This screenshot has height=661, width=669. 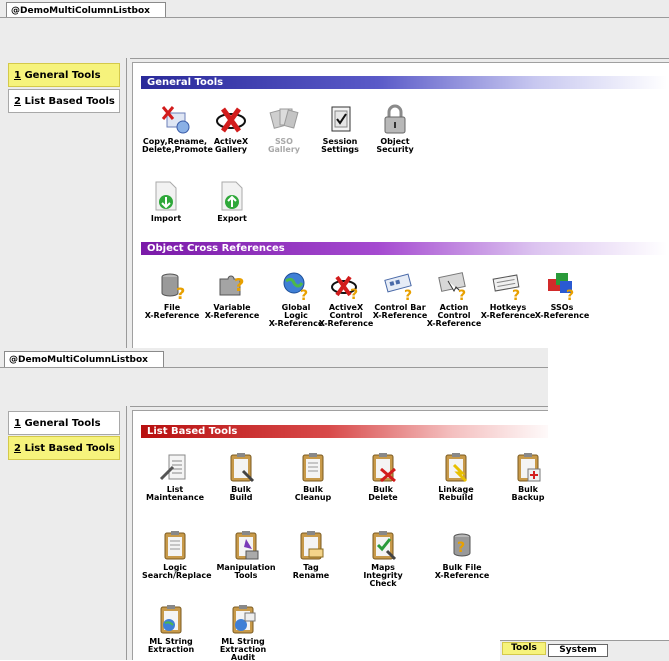 What do you see at coordinates (243, 619) in the screenshot?
I see `ml-string-audit-icon` at bounding box center [243, 619].